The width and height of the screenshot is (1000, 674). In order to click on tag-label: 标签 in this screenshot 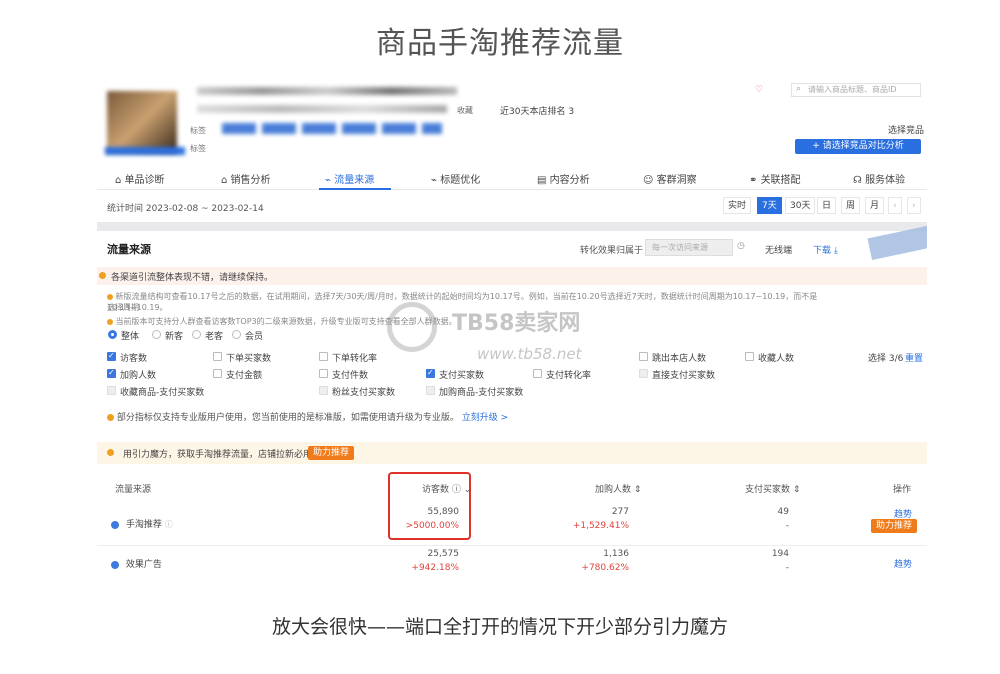, I will do `click(198, 130)`.